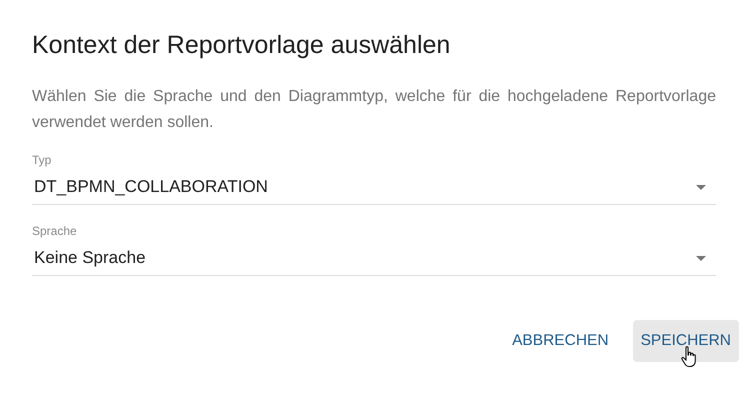  What do you see at coordinates (688, 357) in the screenshot?
I see `hand-cursor-icon` at bounding box center [688, 357].